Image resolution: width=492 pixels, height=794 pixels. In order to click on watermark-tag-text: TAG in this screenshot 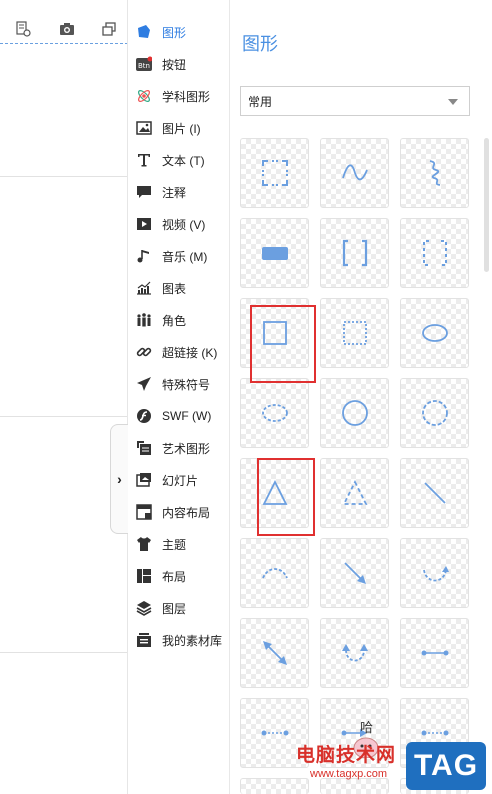, I will do `click(446, 765)`.